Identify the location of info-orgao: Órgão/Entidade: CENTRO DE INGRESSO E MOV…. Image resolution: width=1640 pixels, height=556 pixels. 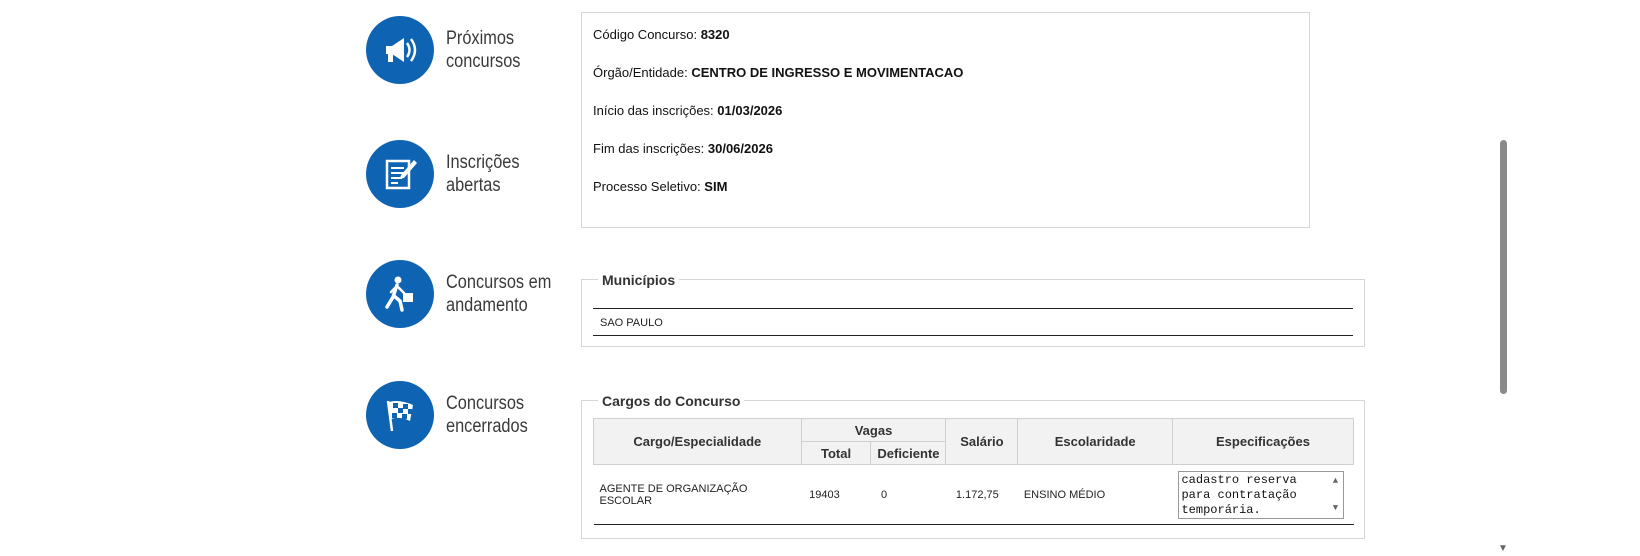
(778, 72).